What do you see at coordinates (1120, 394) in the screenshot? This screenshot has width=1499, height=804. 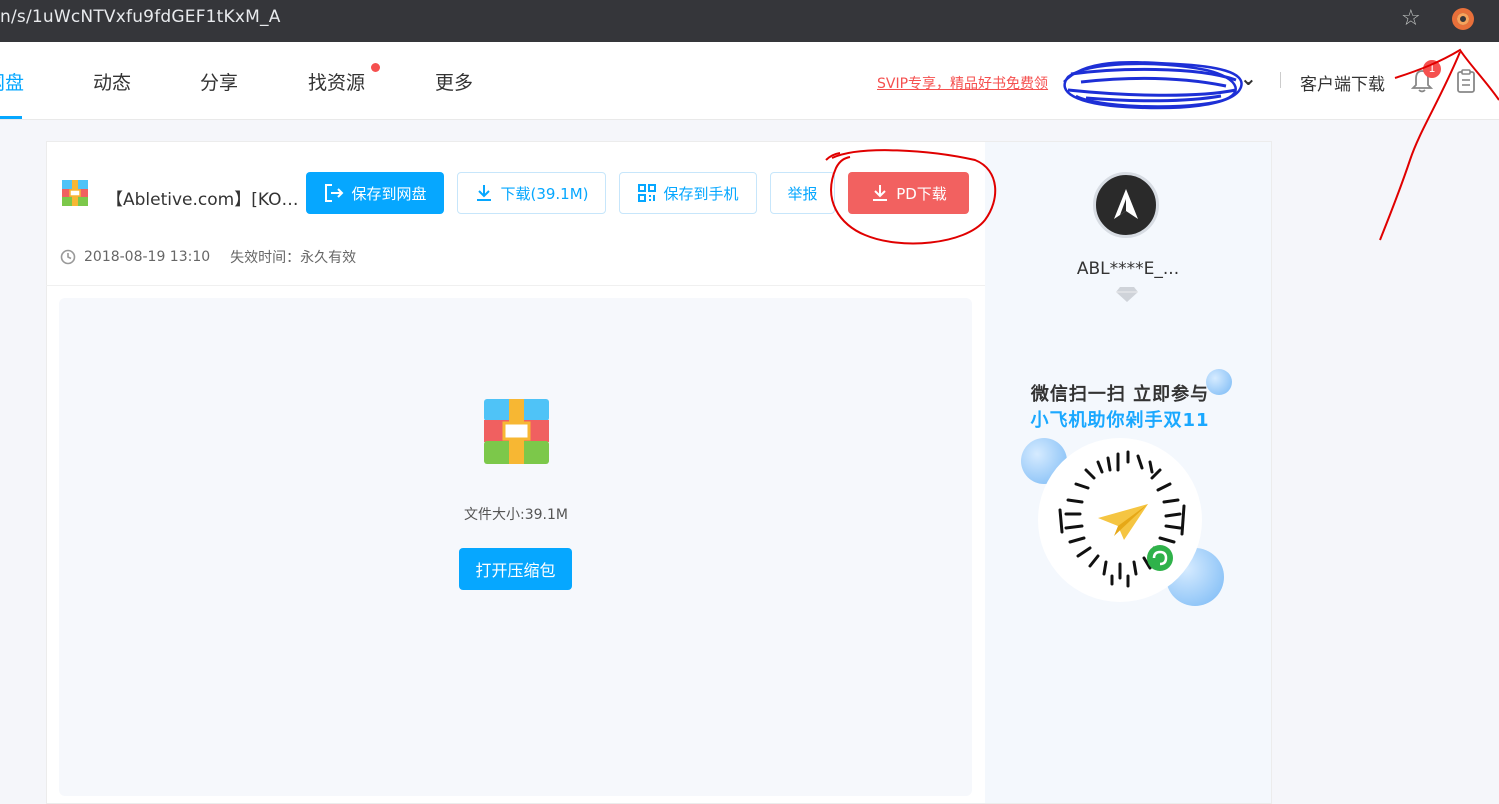 I see `promo-line-1: 微信扫一扫 立即参与` at bounding box center [1120, 394].